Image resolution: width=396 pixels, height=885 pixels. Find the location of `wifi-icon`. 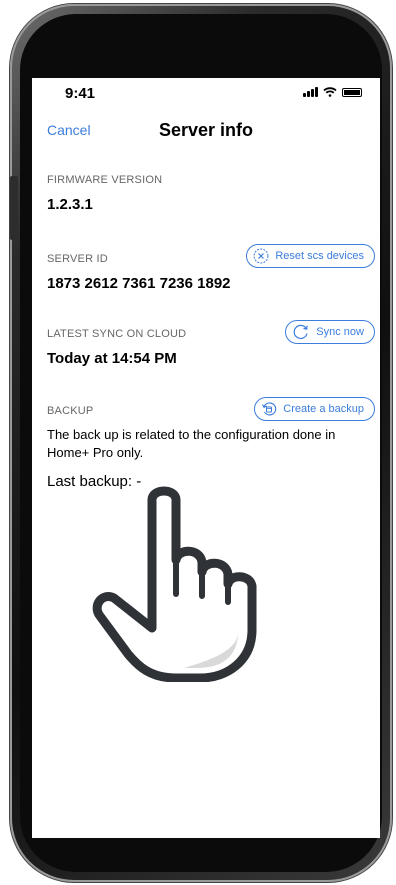

wifi-icon is located at coordinates (330, 92).